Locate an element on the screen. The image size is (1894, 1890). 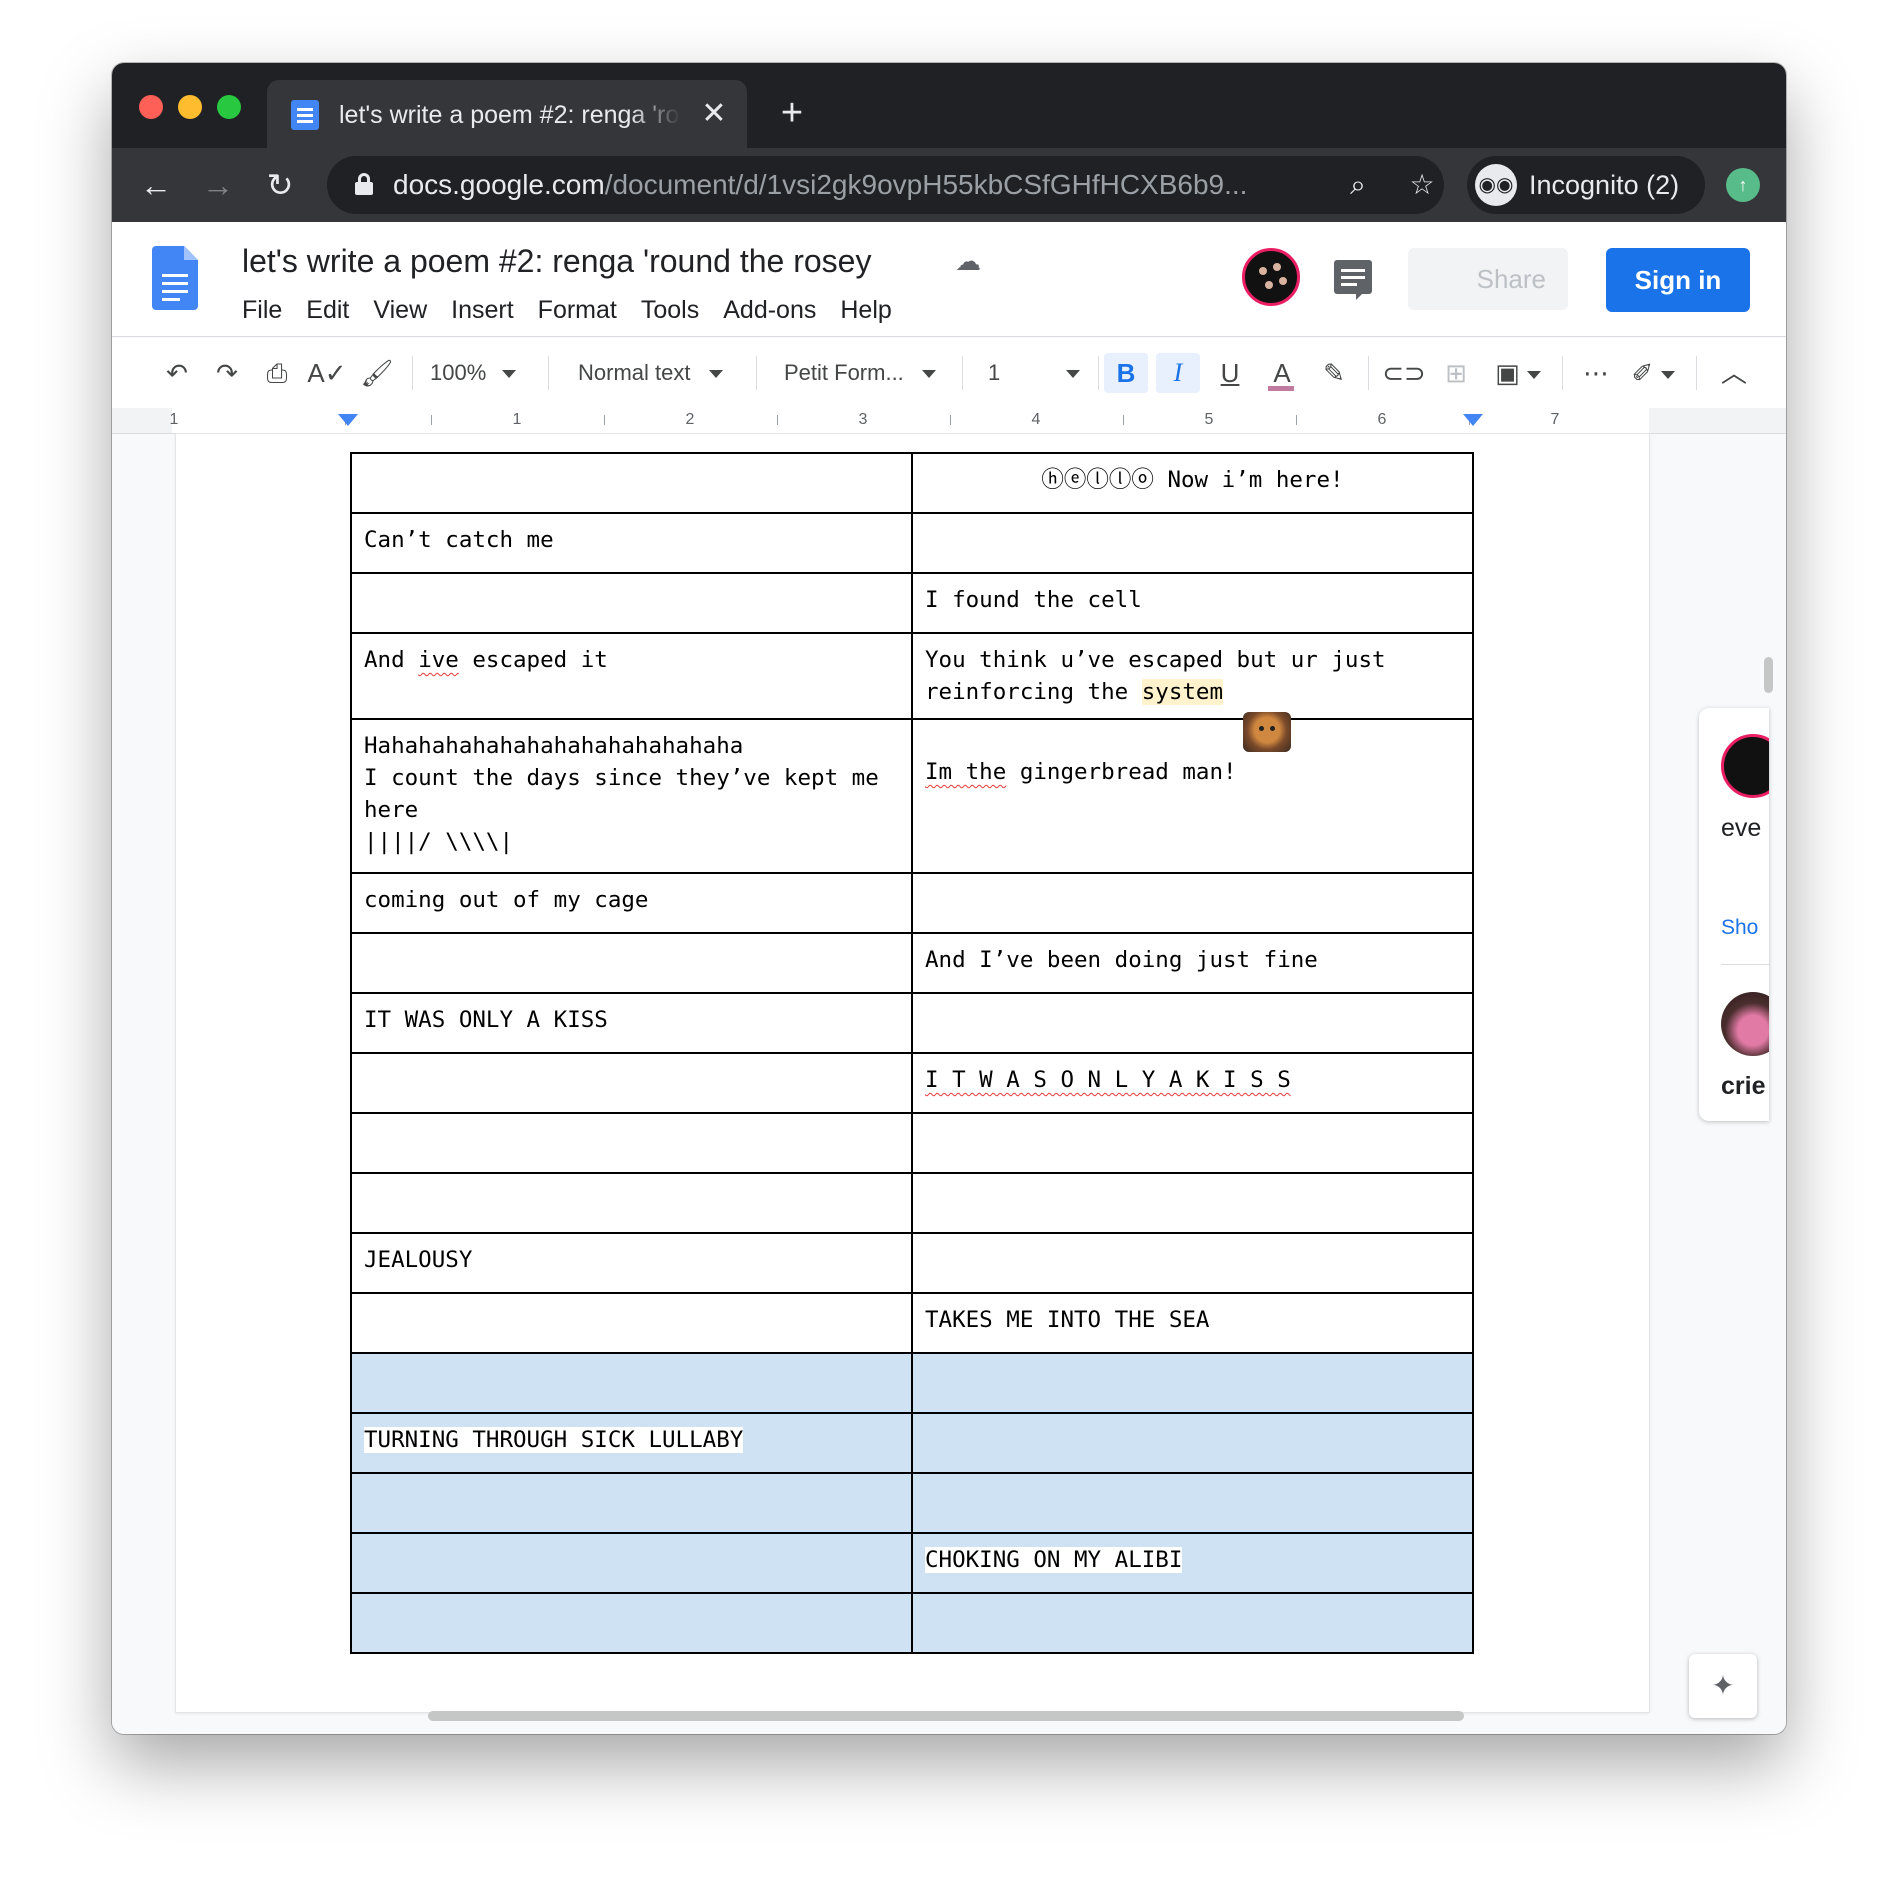
image-icon: ▣ is located at coordinates (1518, 373).